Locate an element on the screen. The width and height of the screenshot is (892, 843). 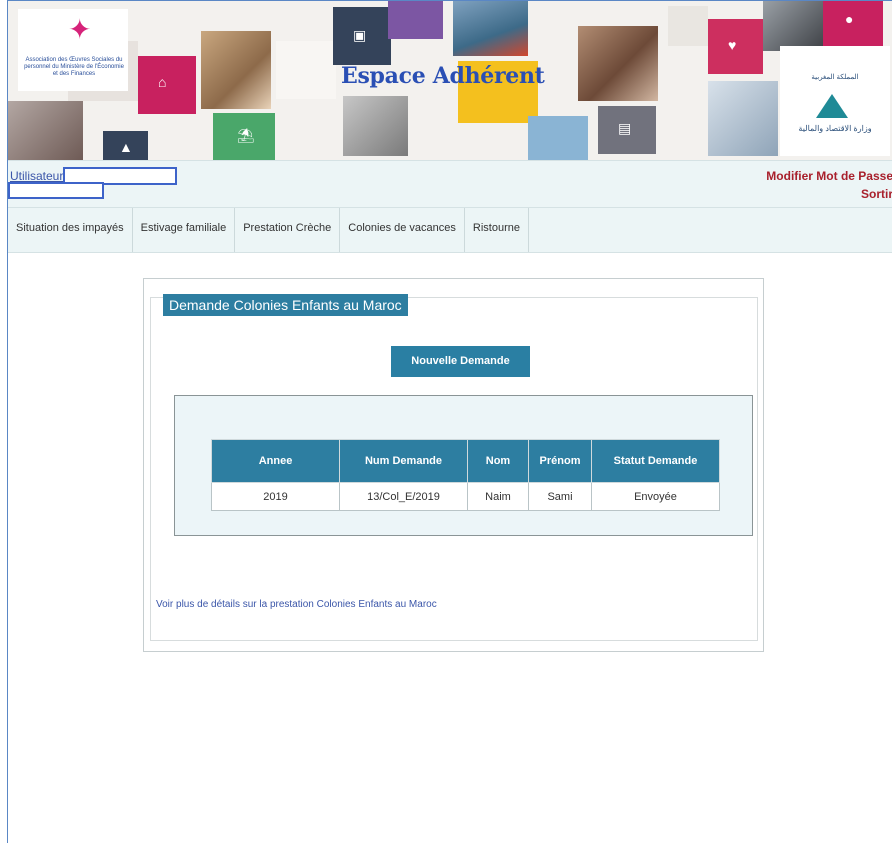
column-header-num-demande: Num Demande is located at coordinates (403, 461).